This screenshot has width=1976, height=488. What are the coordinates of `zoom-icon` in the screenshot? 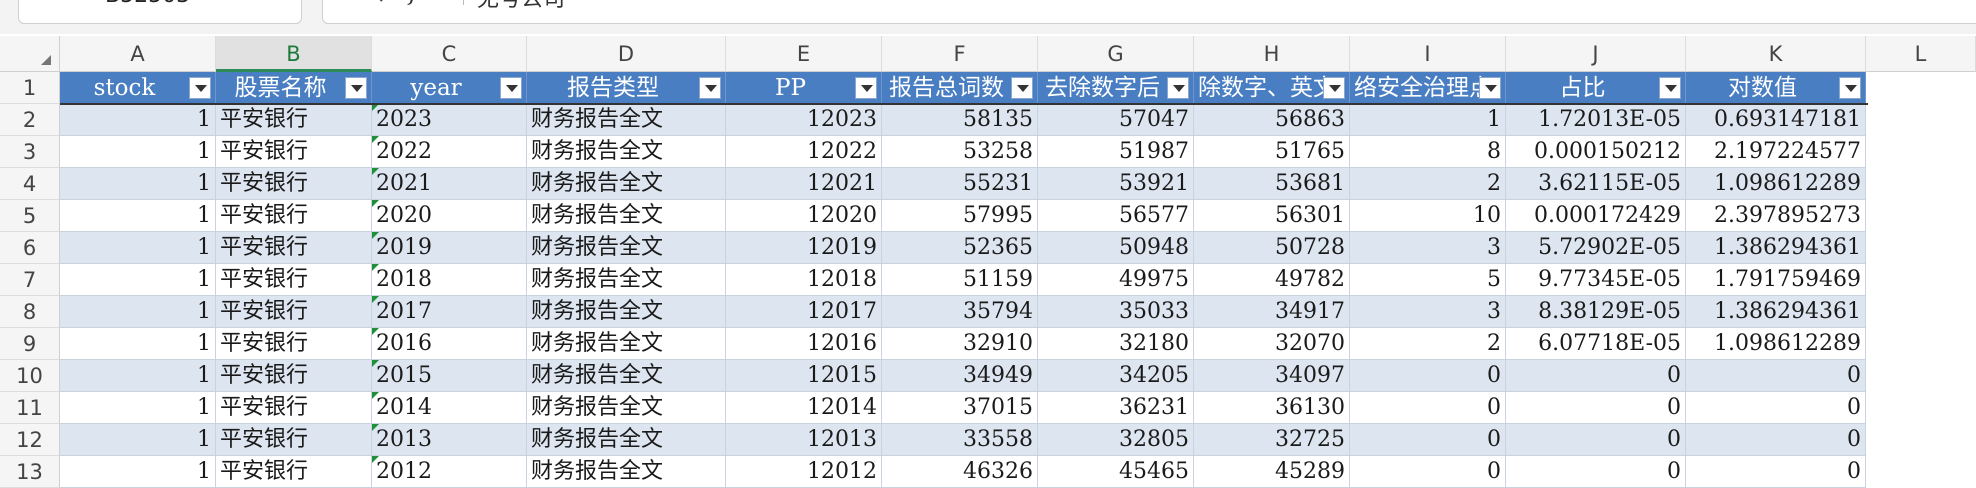 It's located at (372, 2).